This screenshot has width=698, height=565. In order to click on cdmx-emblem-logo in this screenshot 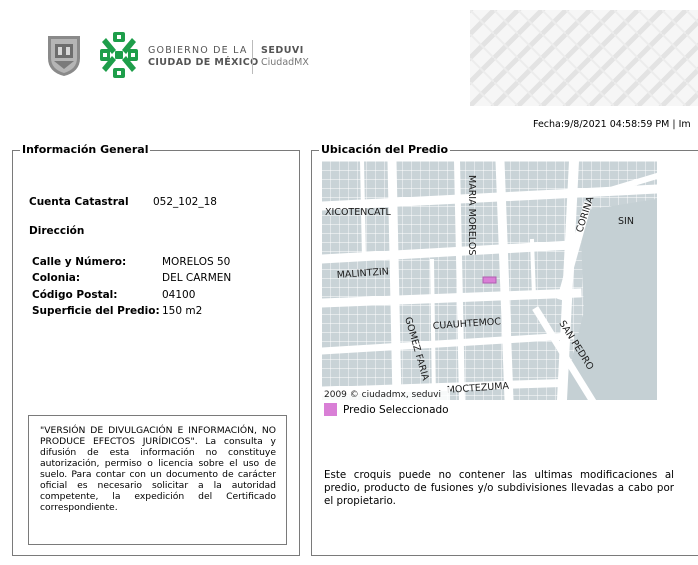, I will do `click(119, 55)`.